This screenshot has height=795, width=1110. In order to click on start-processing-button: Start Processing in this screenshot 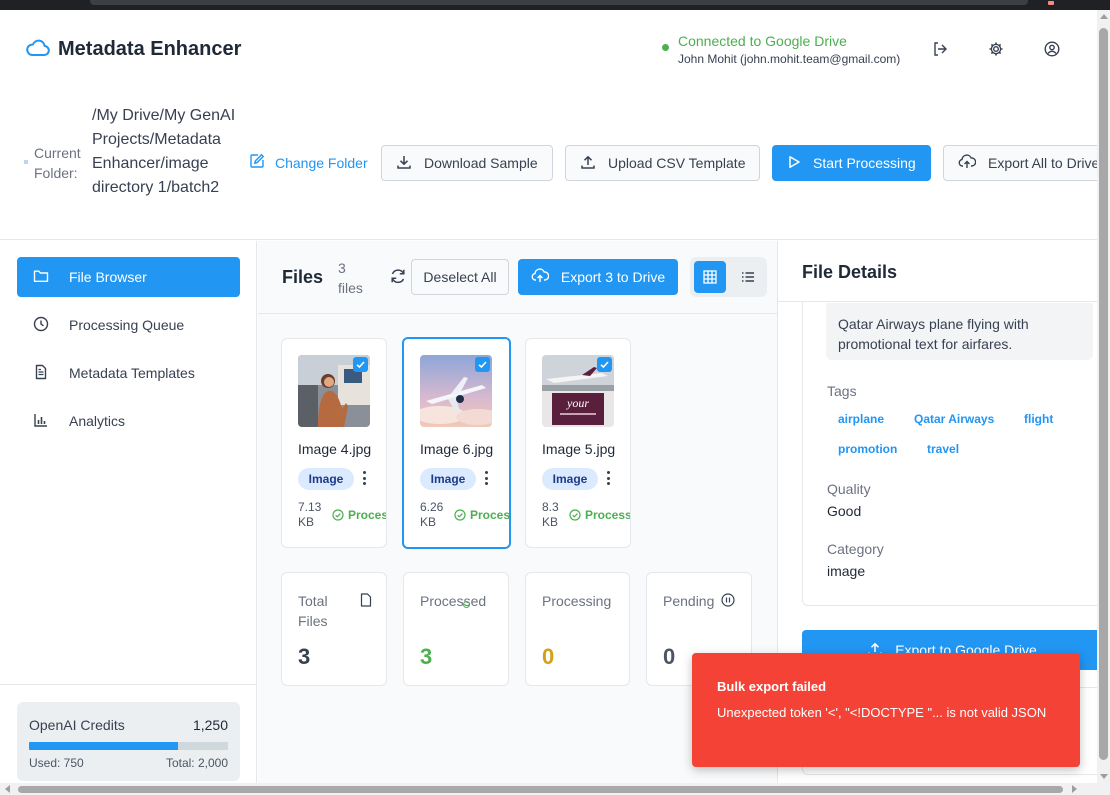, I will do `click(851, 163)`.